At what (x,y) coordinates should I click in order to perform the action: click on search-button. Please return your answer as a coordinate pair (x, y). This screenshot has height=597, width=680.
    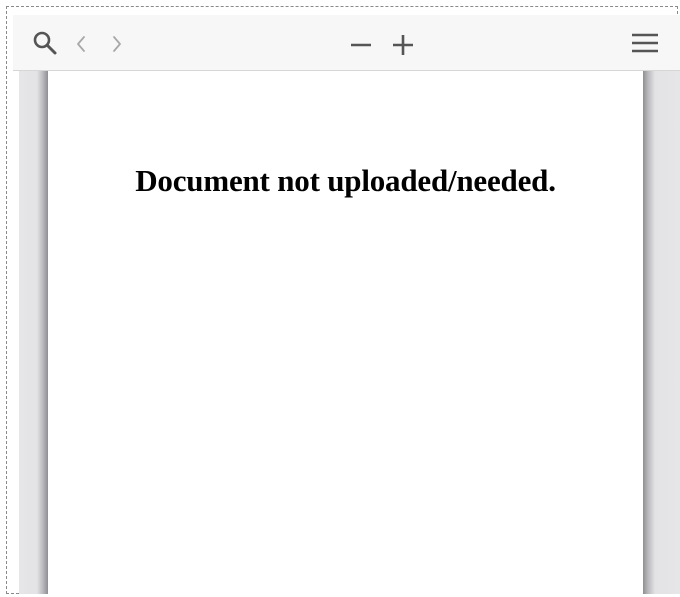
    Looking at the image, I should click on (45, 43).